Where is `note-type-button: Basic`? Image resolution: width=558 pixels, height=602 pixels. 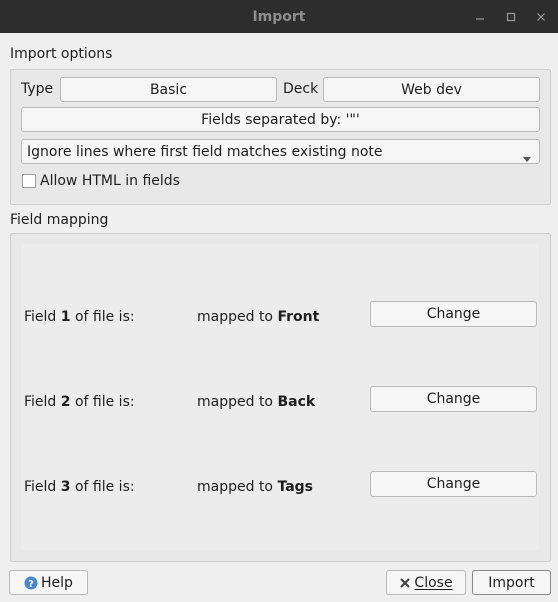
note-type-button: Basic is located at coordinates (168, 89).